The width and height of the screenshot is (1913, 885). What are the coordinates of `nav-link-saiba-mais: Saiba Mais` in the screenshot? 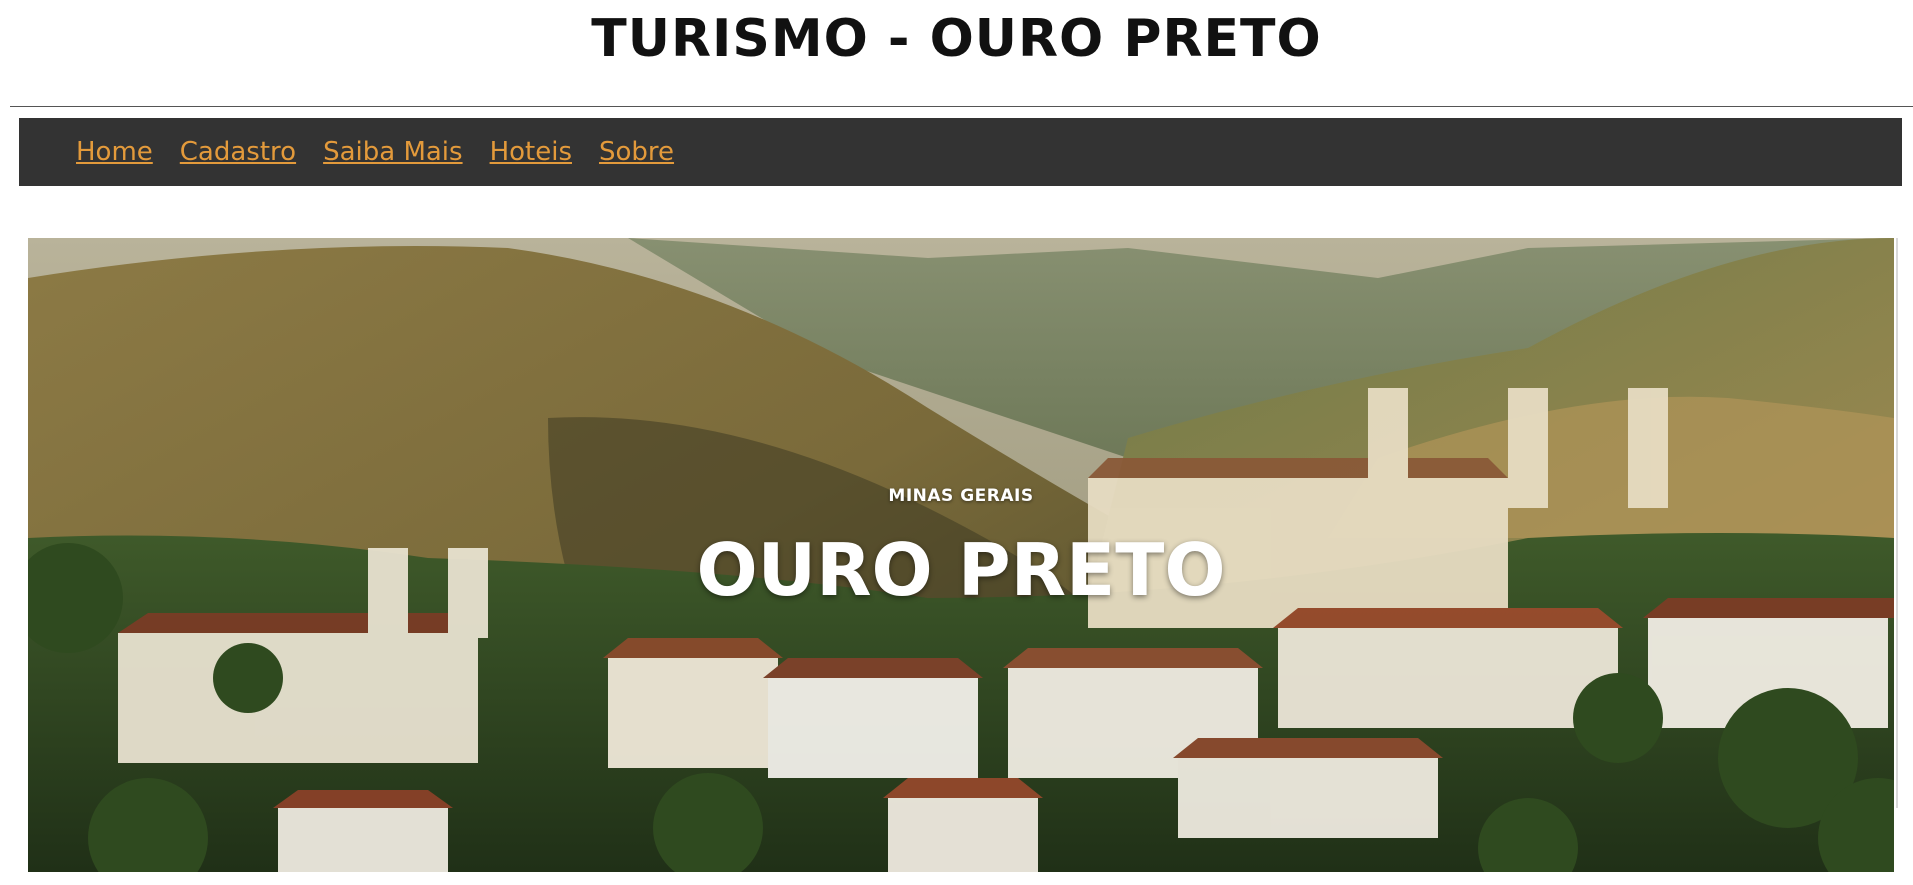 It's located at (393, 152).